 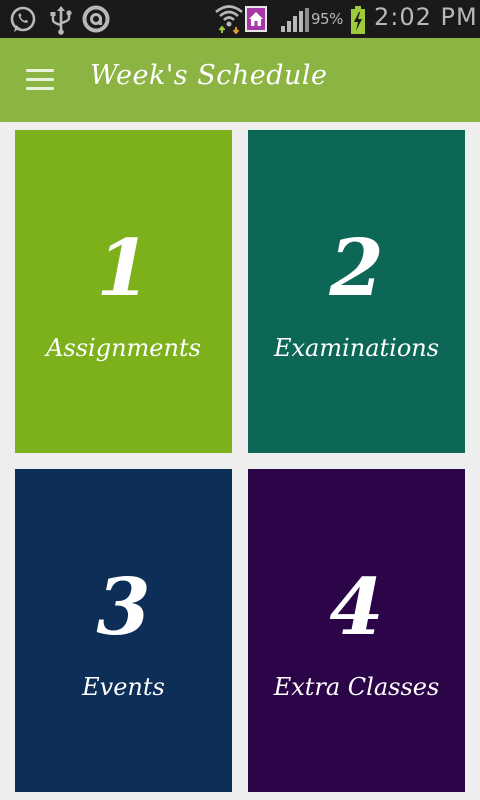 What do you see at coordinates (123, 687) in the screenshot?
I see `tile-label: Events` at bounding box center [123, 687].